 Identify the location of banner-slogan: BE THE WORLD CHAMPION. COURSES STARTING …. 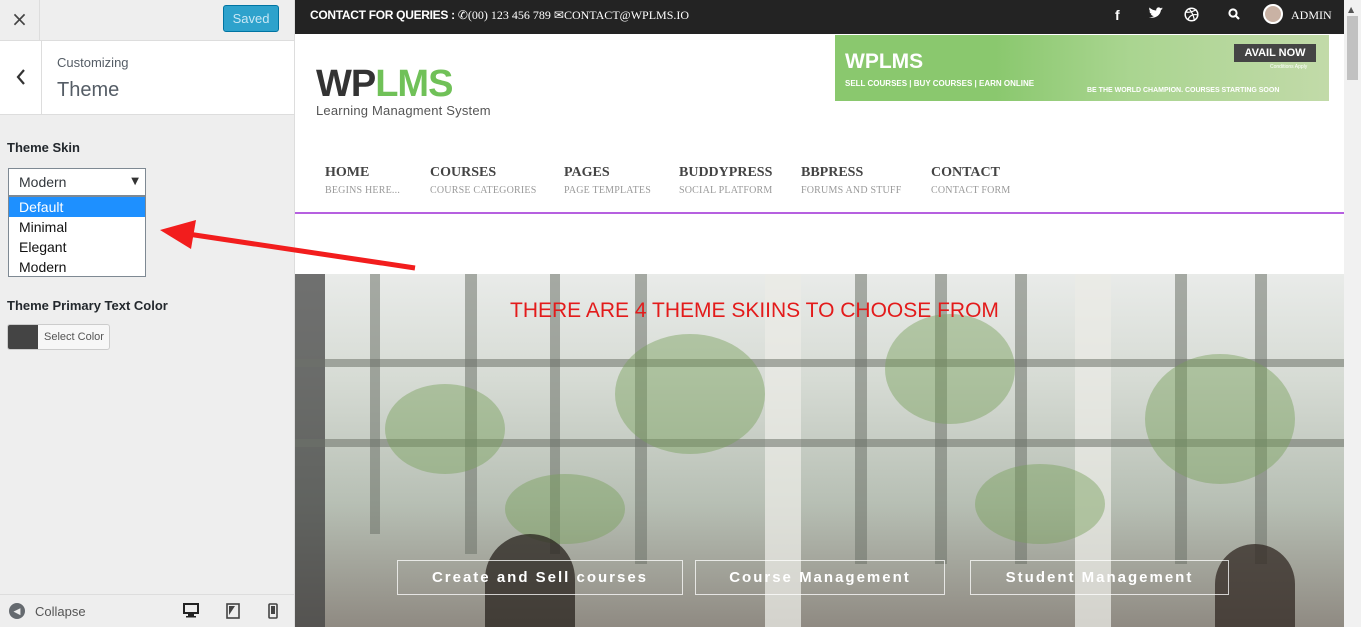
(1183, 90).